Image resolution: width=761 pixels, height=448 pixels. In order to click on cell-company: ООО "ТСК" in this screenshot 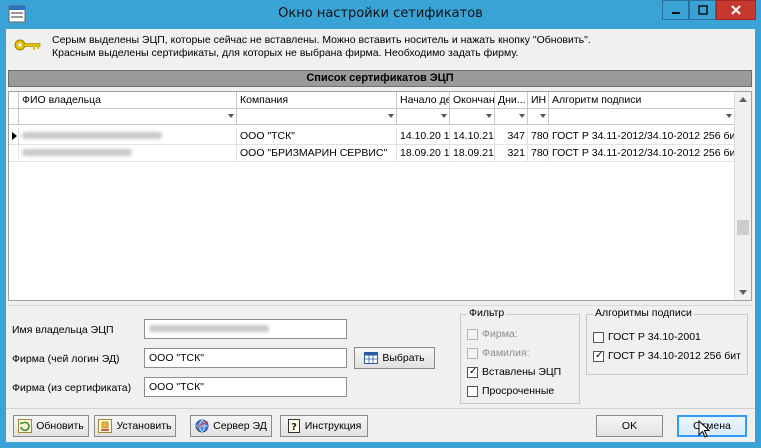, I will do `click(317, 136)`.